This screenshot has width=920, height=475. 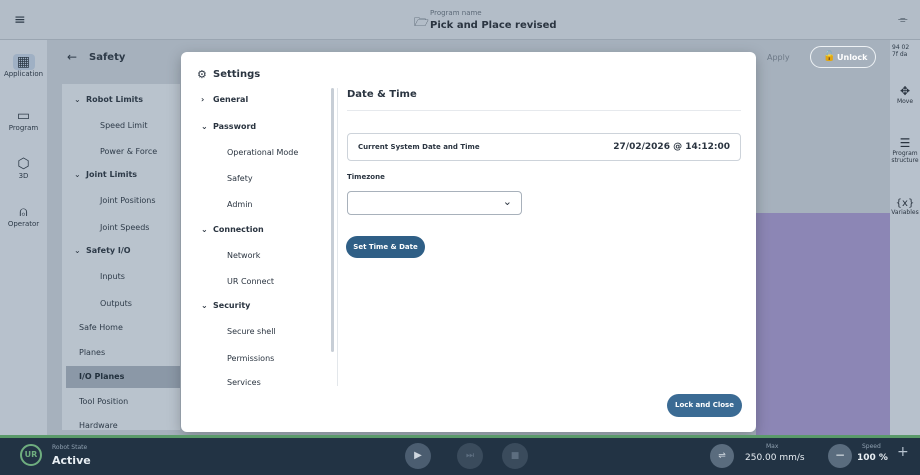 What do you see at coordinates (250, 281) in the screenshot?
I see `menu-ur-connect: UR Connect` at bounding box center [250, 281].